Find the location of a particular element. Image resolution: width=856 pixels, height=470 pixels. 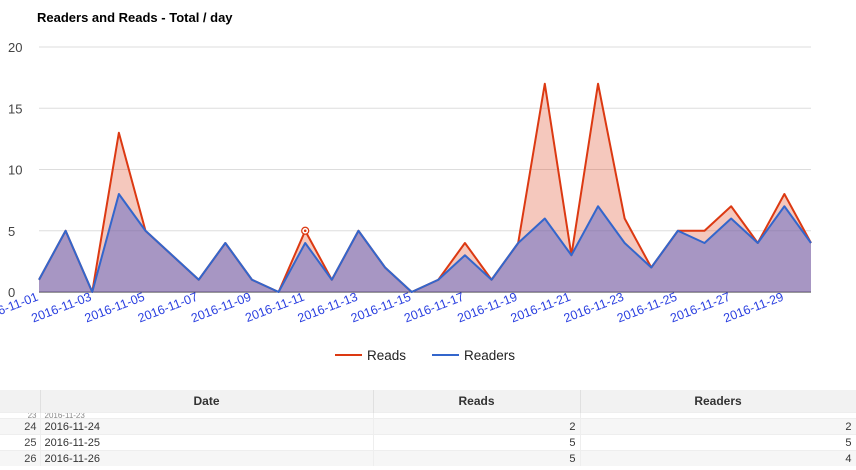

row-readers: 2 is located at coordinates (718, 426).